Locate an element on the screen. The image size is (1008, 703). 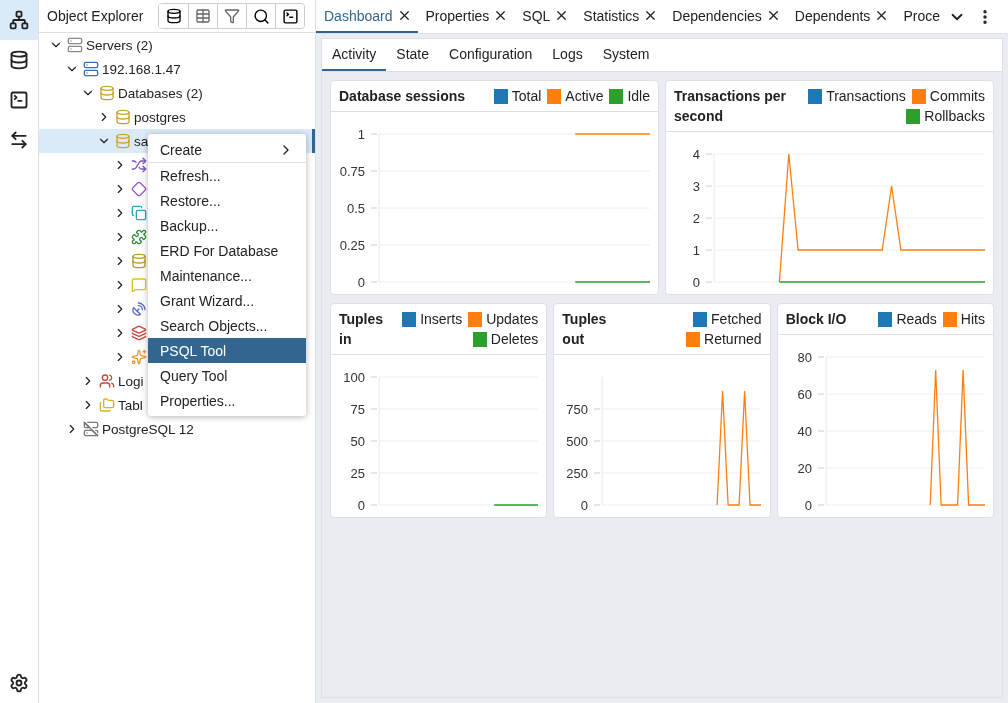
axis-label: 100 is located at coordinates (354, 377).